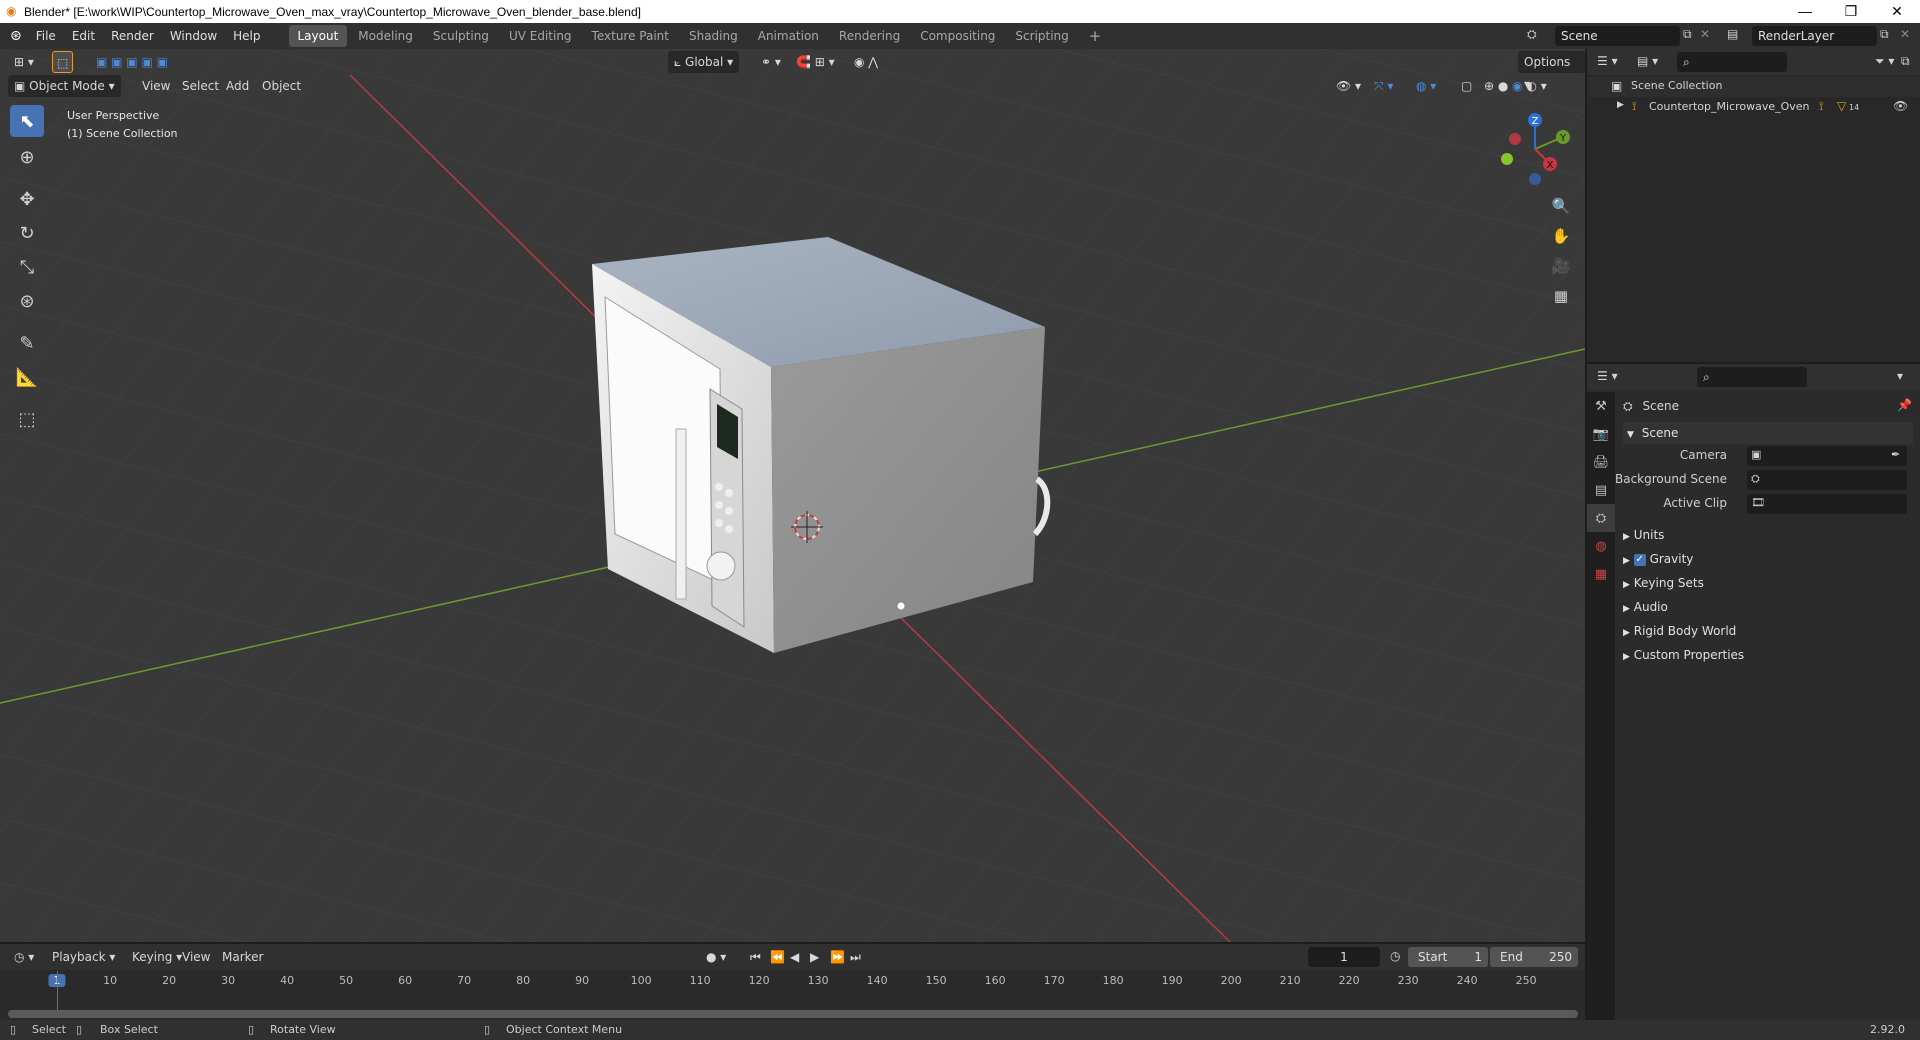 Image resolution: width=1920 pixels, height=1040 pixels. Describe the element at coordinates (237, 86) in the screenshot. I see `add-menu: Add` at that location.